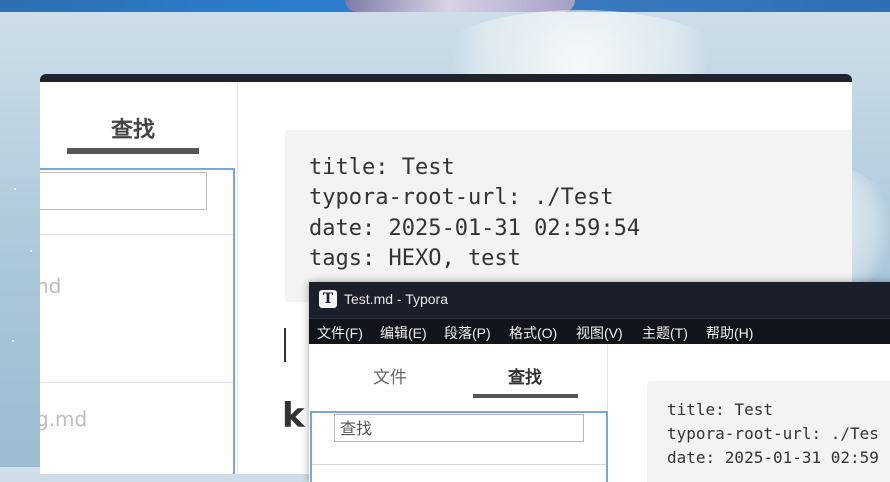 The height and width of the screenshot is (482, 890). Describe the element at coordinates (123, 191) in the screenshot. I see `back-search-input` at that location.